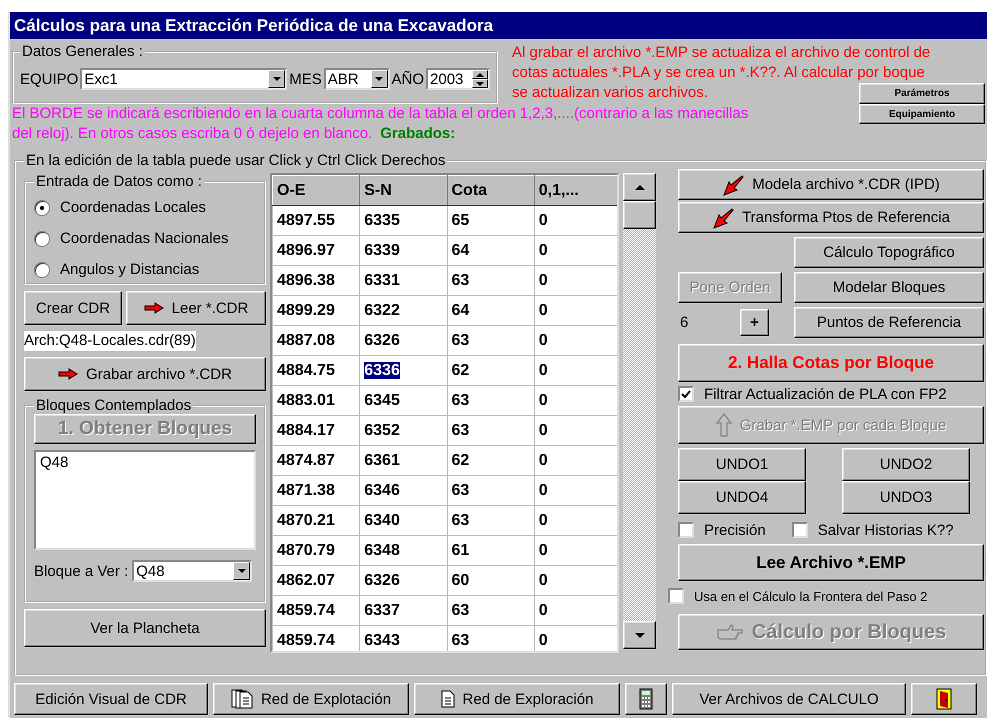  Describe the element at coordinates (889, 252) in the screenshot. I see `topographic-button: Cálculo Topográfico` at that location.